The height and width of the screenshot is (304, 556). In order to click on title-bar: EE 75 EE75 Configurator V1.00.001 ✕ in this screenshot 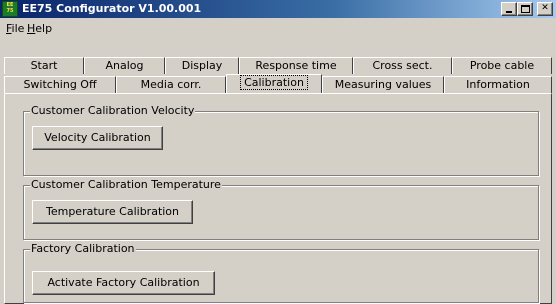, I will do `click(278, 9)`.